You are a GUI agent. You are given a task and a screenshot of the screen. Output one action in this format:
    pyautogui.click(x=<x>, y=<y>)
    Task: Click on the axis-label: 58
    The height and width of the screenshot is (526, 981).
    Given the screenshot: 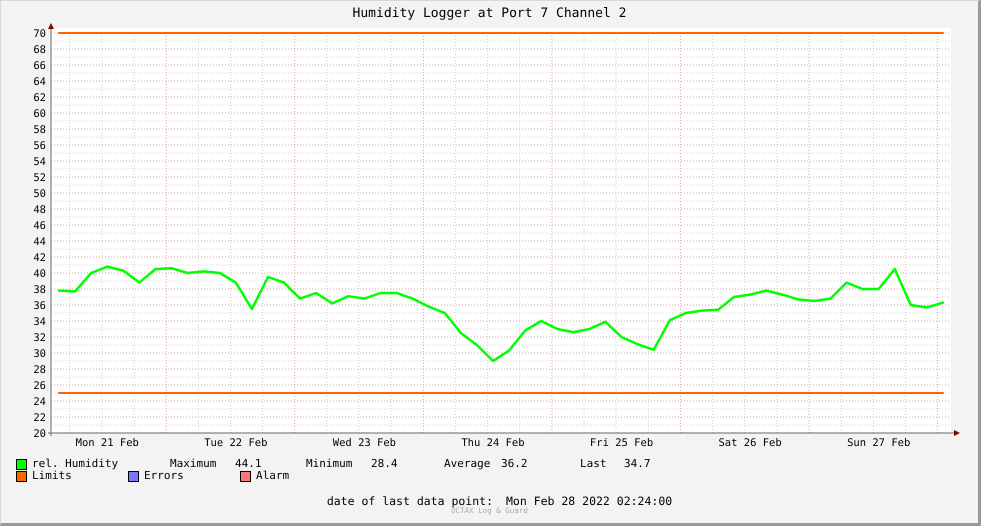 What is the action you would take?
    pyautogui.click(x=39, y=130)
    